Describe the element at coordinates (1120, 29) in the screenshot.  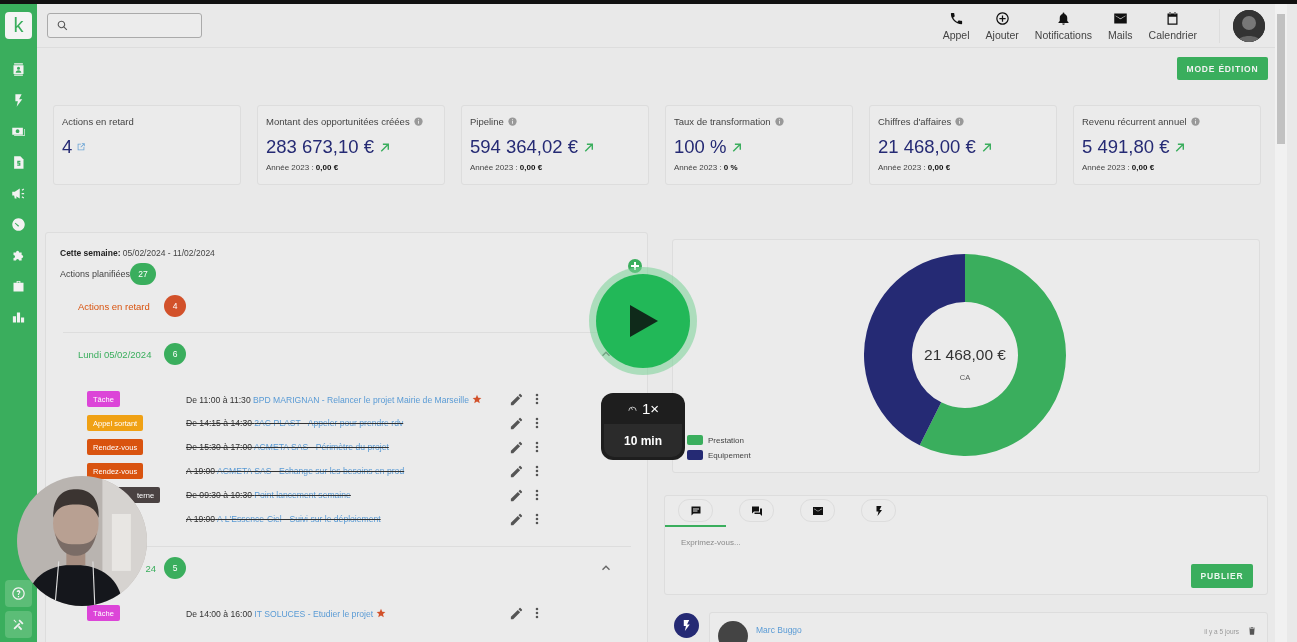
I see `nav-button: Mails` at that location.